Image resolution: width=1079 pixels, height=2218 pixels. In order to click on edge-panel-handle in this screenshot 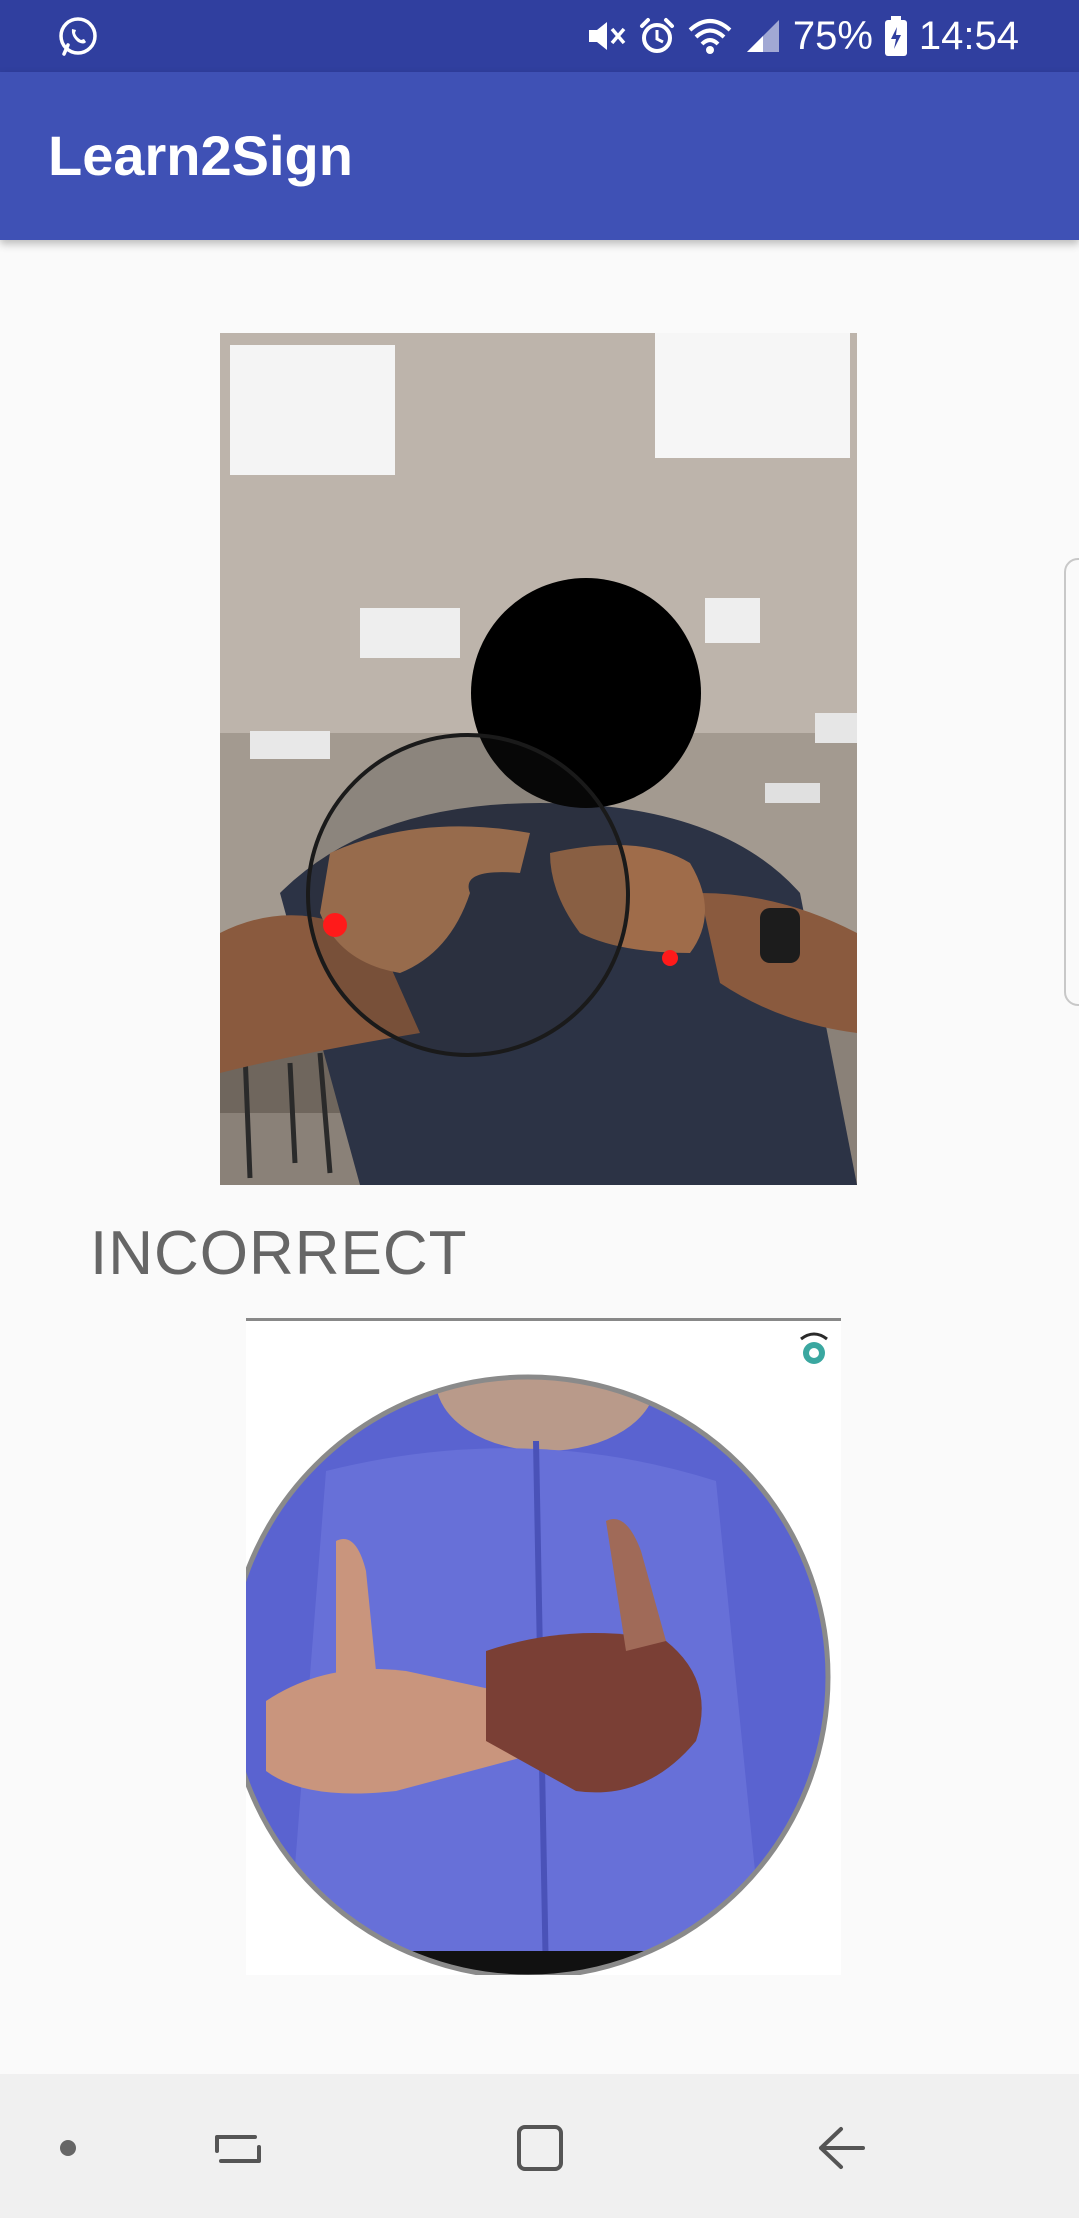, I will do `click(1071, 782)`.